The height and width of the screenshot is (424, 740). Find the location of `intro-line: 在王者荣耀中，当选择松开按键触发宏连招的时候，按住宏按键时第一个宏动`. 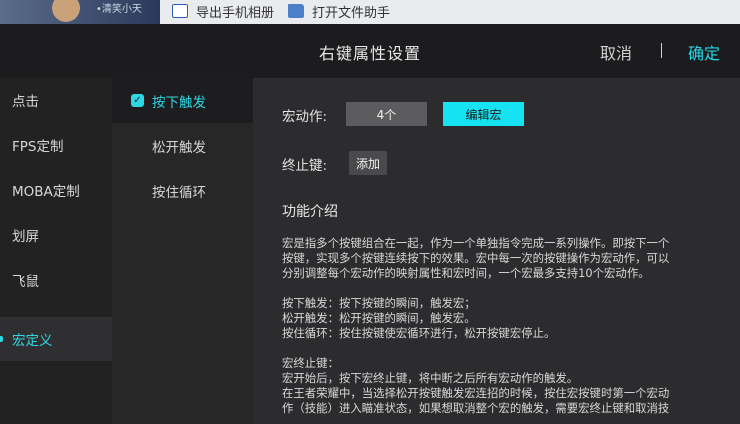

intro-line: 在王者荣耀中，当选择松开按键触发宏连招的时候，按住宏按键时第一个宏动 is located at coordinates (476, 393).